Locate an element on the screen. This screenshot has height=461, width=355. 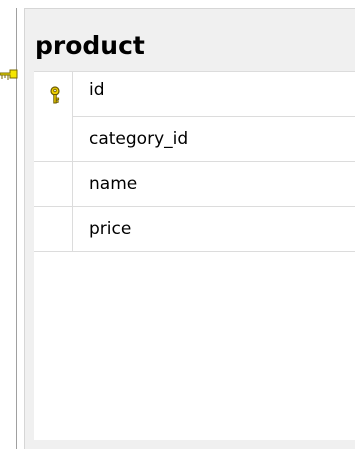
column-name: id is located at coordinates (97, 90).